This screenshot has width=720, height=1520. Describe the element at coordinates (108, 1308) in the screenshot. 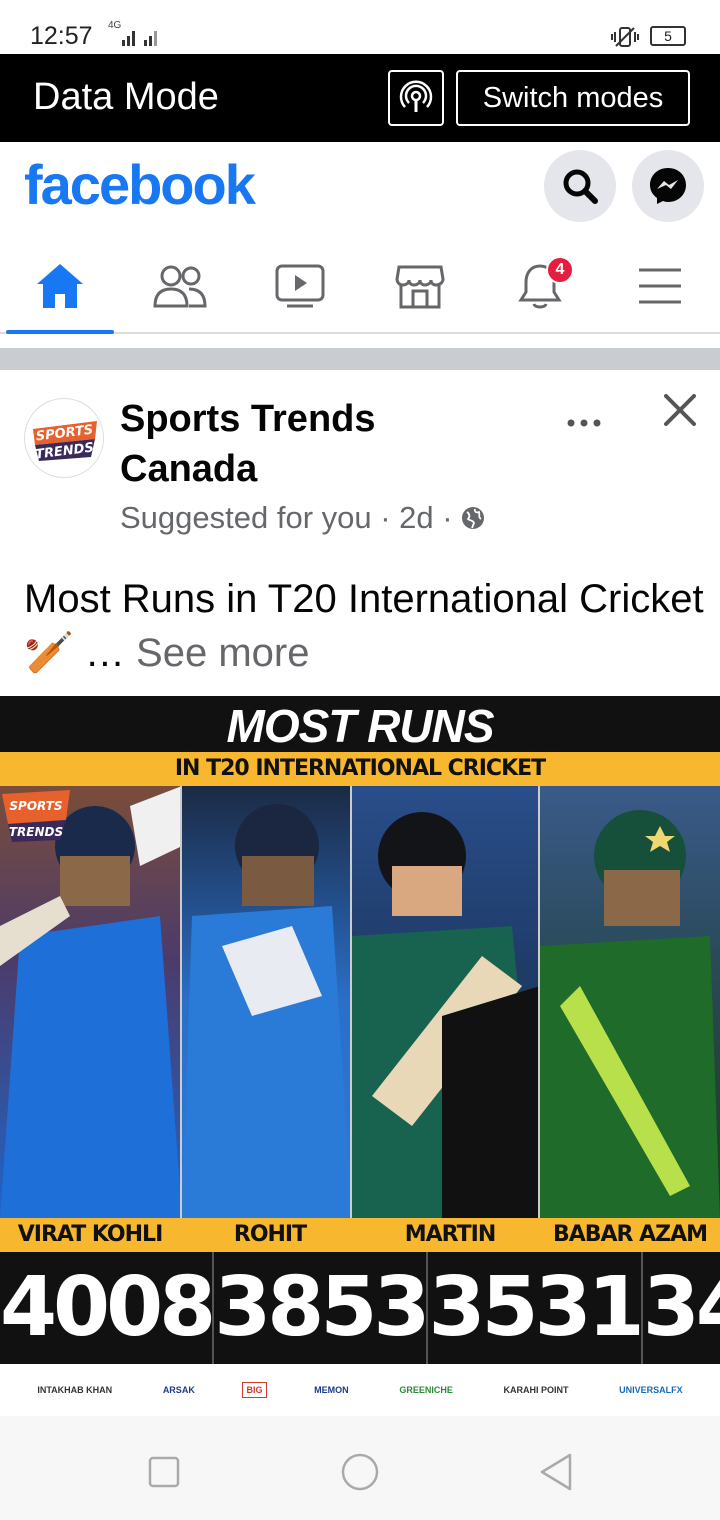

I see `player-runs: 4008` at that location.